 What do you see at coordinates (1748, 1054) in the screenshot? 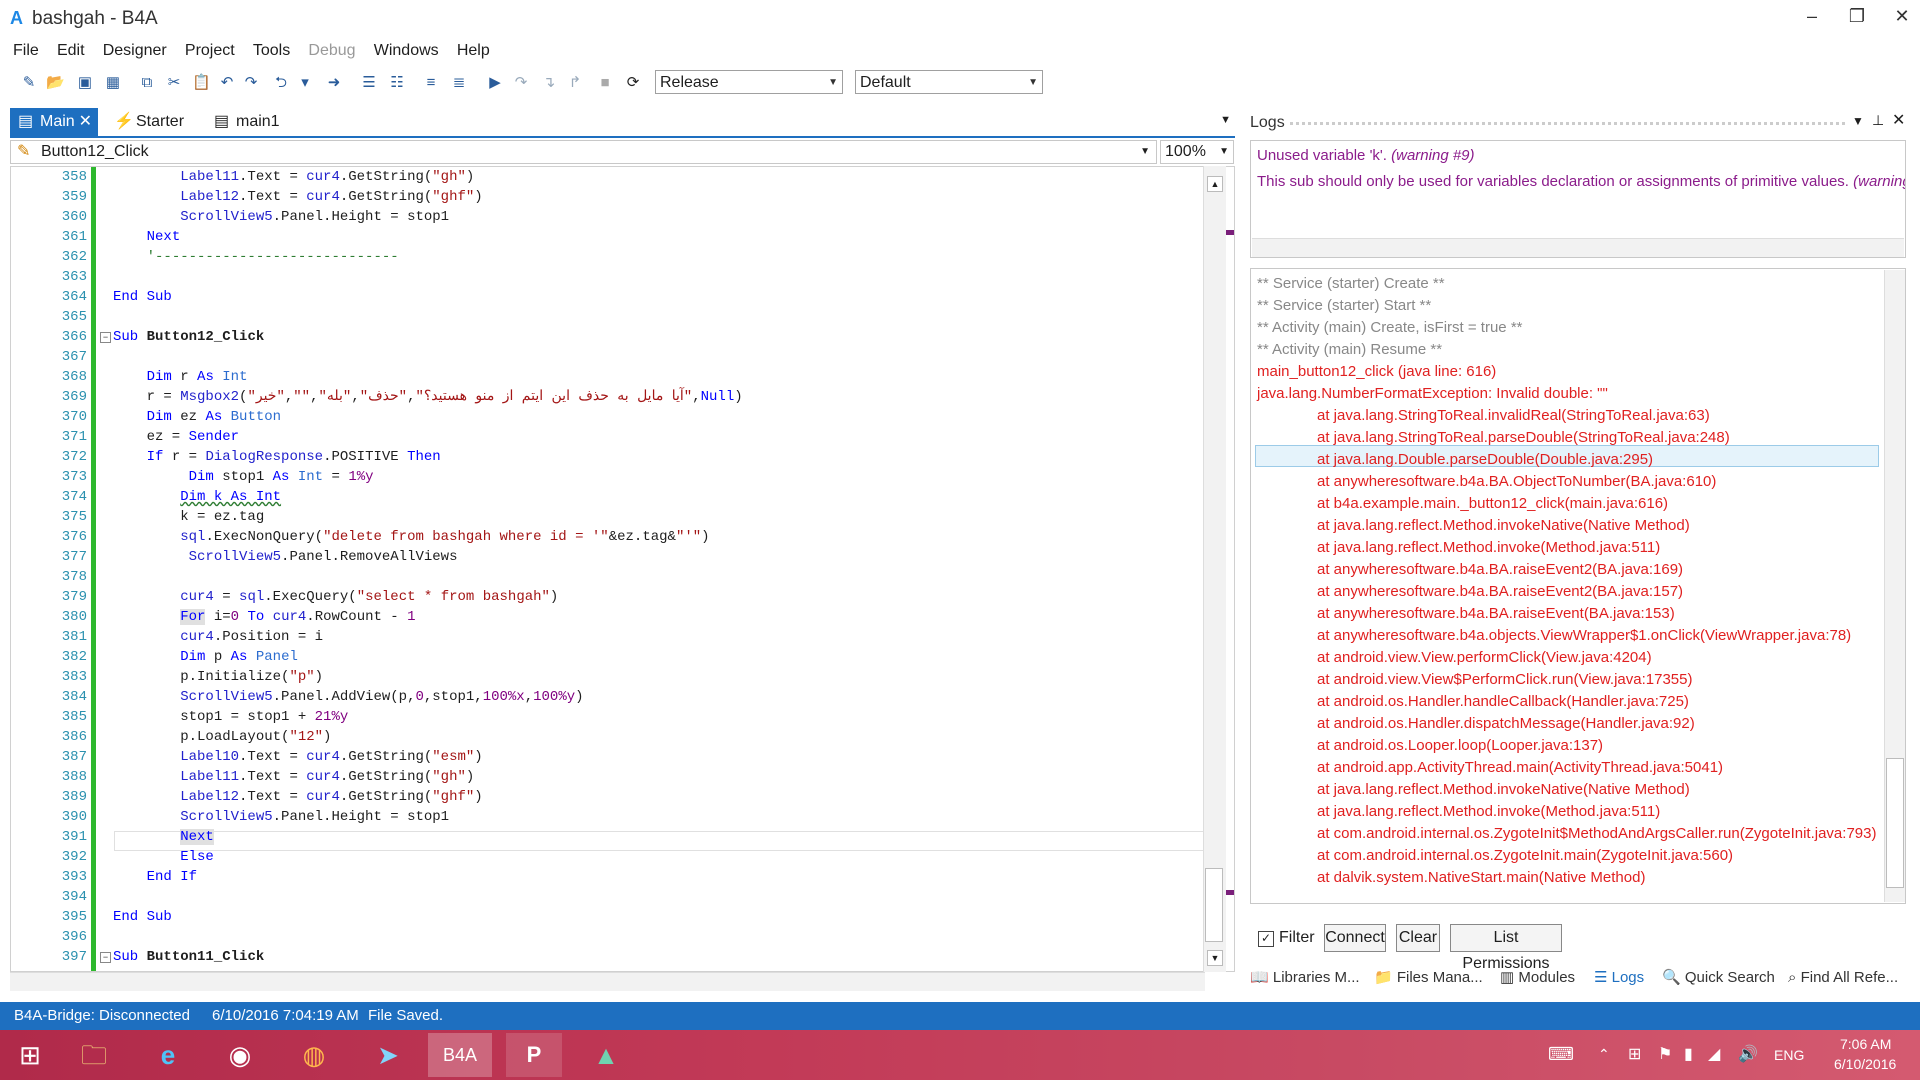
I see `volume-icon: 🔊` at bounding box center [1748, 1054].